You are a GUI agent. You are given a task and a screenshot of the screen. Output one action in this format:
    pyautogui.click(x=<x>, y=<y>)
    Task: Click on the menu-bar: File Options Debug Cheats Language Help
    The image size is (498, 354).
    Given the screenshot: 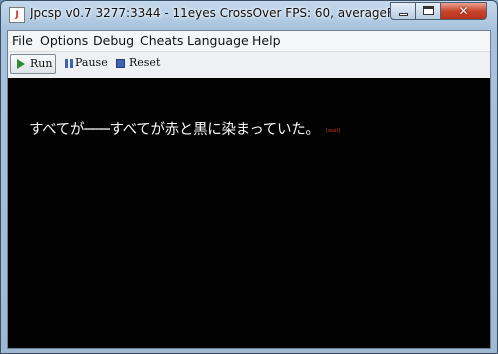 What is the action you would take?
    pyautogui.click(x=249, y=41)
    